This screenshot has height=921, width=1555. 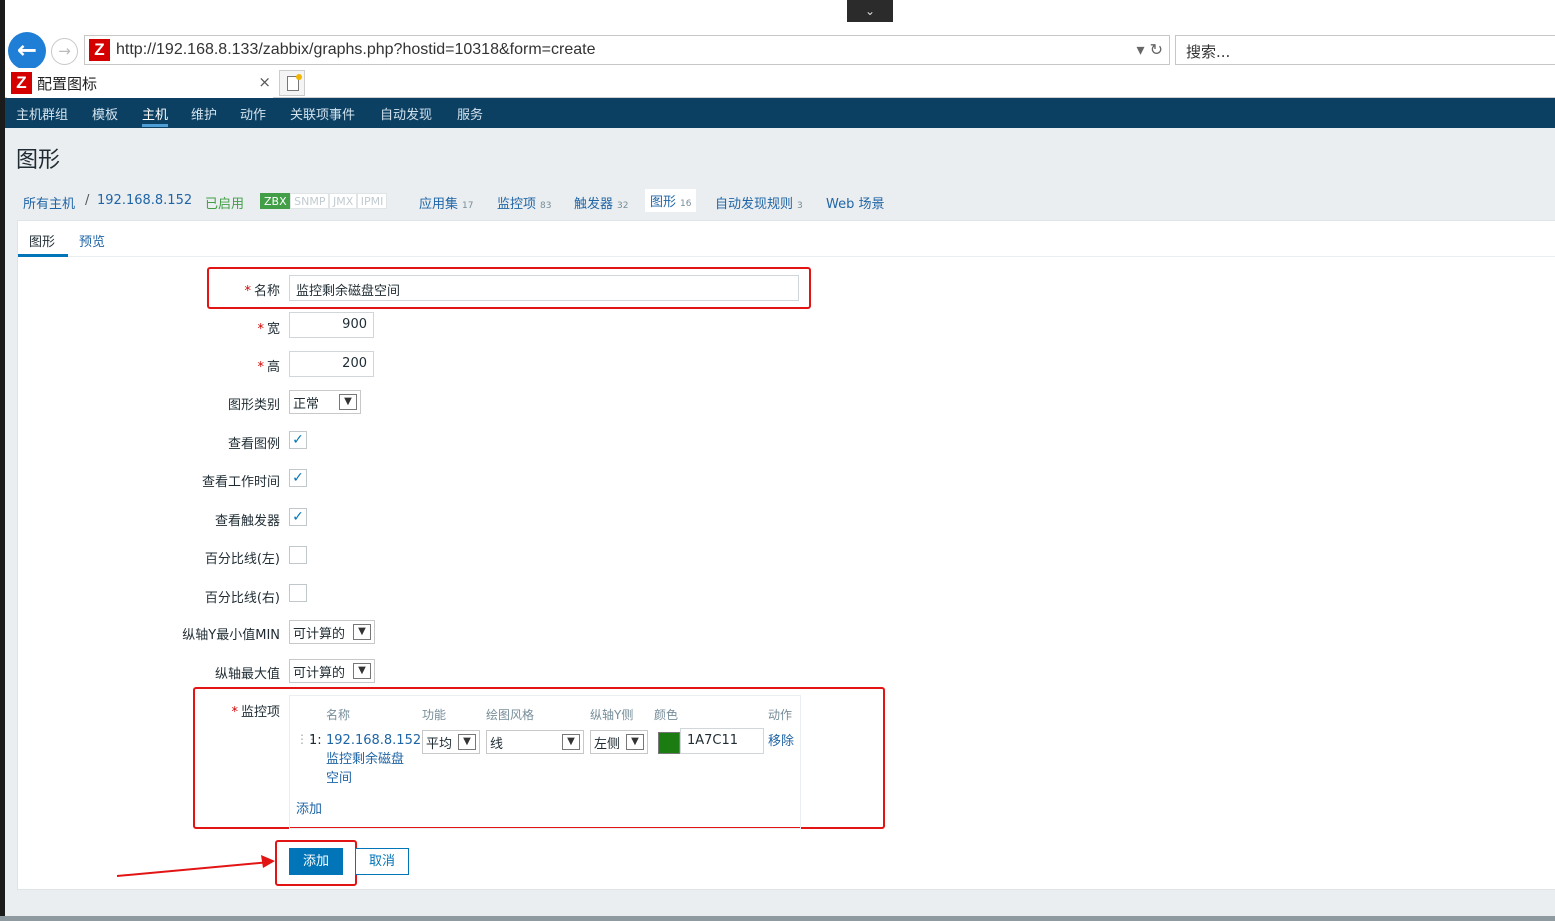 I want to click on breadcrumb-all-hosts: 所有主机, so click(x=49, y=202).